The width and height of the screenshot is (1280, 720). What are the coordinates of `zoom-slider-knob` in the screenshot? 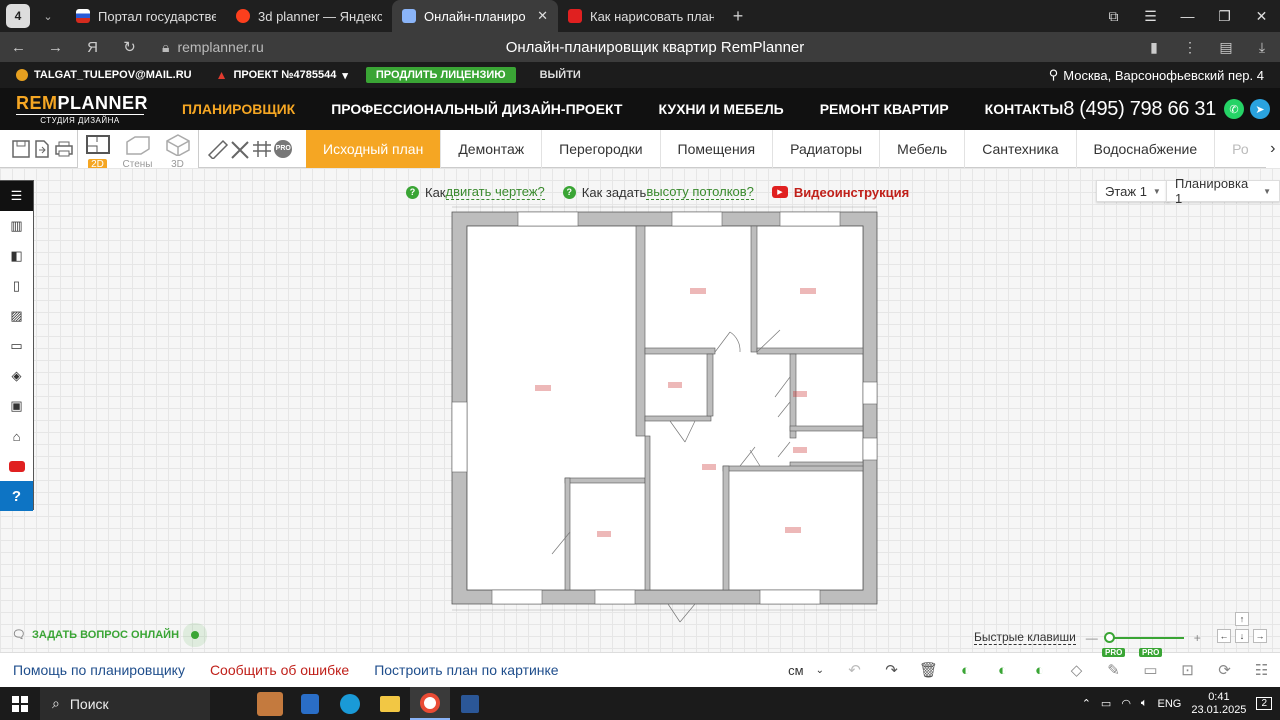 It's located at (1109, 637).